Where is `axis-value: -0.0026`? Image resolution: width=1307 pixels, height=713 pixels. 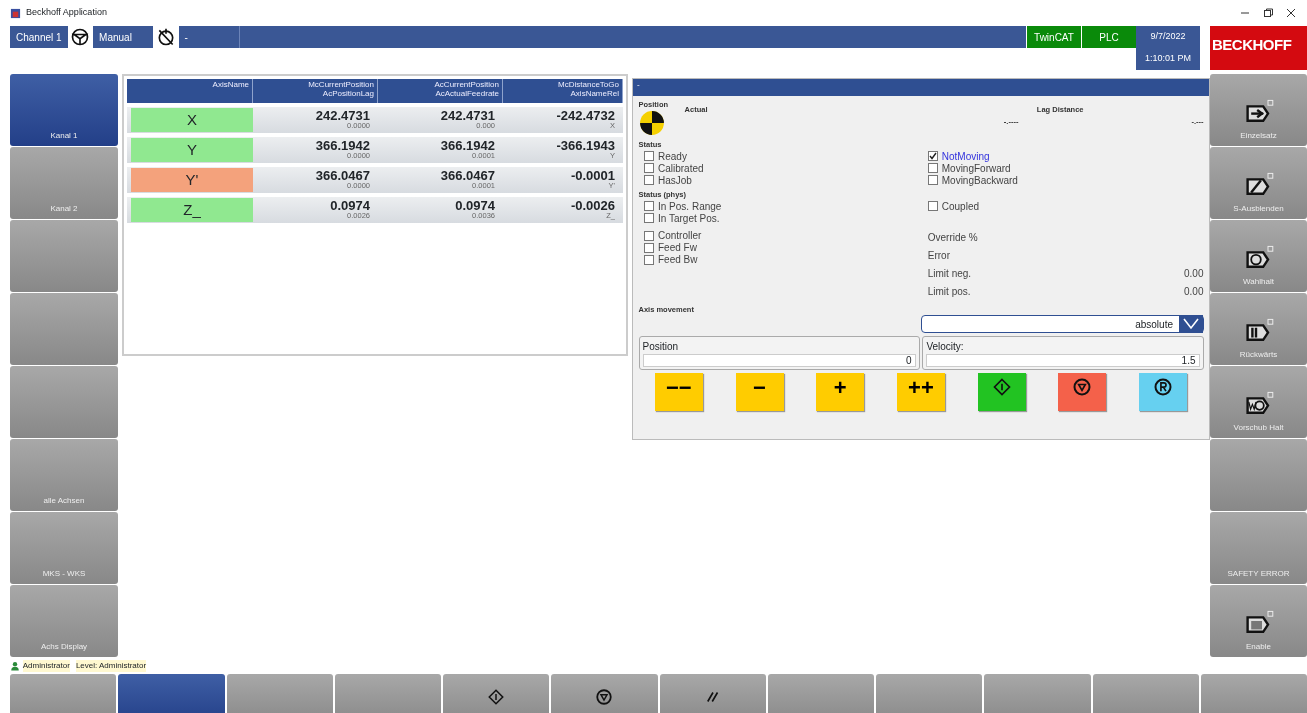
axis-value: -0.0026 is located at coordinates (592, 204).